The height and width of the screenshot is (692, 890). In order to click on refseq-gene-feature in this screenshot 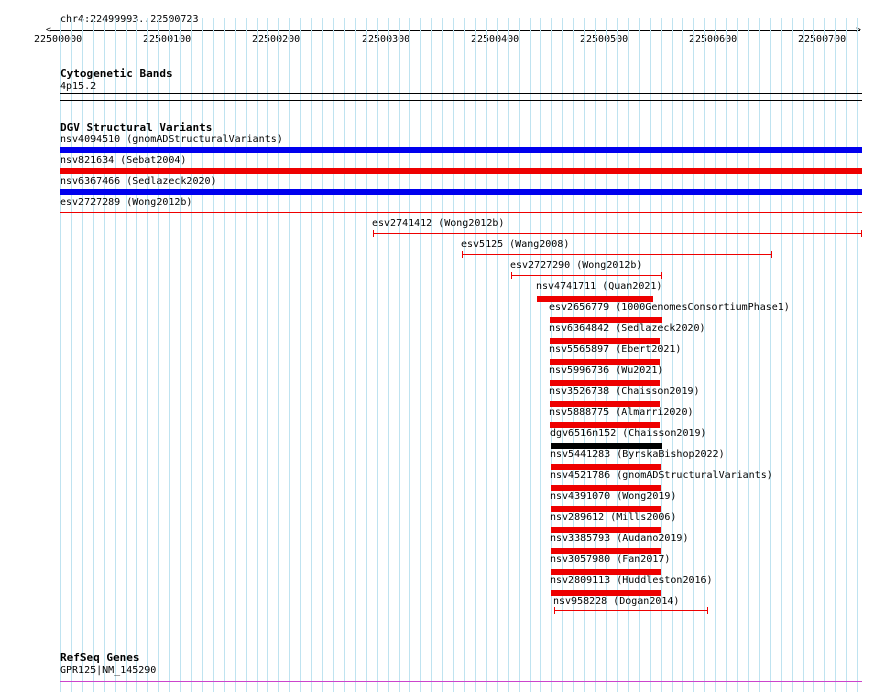, I will do `click(461, 681)`.